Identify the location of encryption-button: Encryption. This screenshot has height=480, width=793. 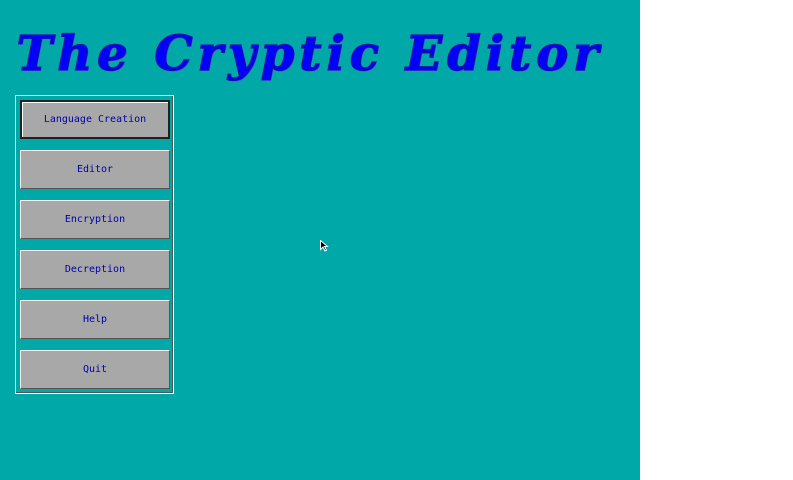
(95, 219).